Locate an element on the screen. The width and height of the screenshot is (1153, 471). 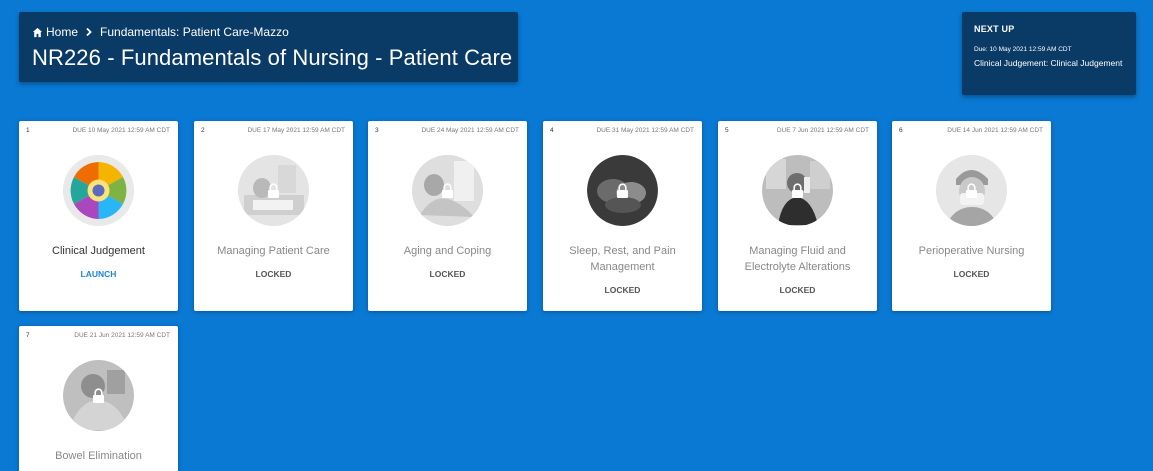
chevron-right-icon is located at coordinates (89, 32).